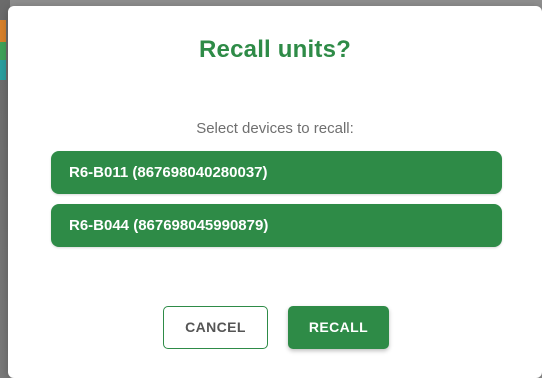 This screenshot has height=378, width=542. I want to click on device-item: R6-B011 (867698040280037), so click(276, 172).